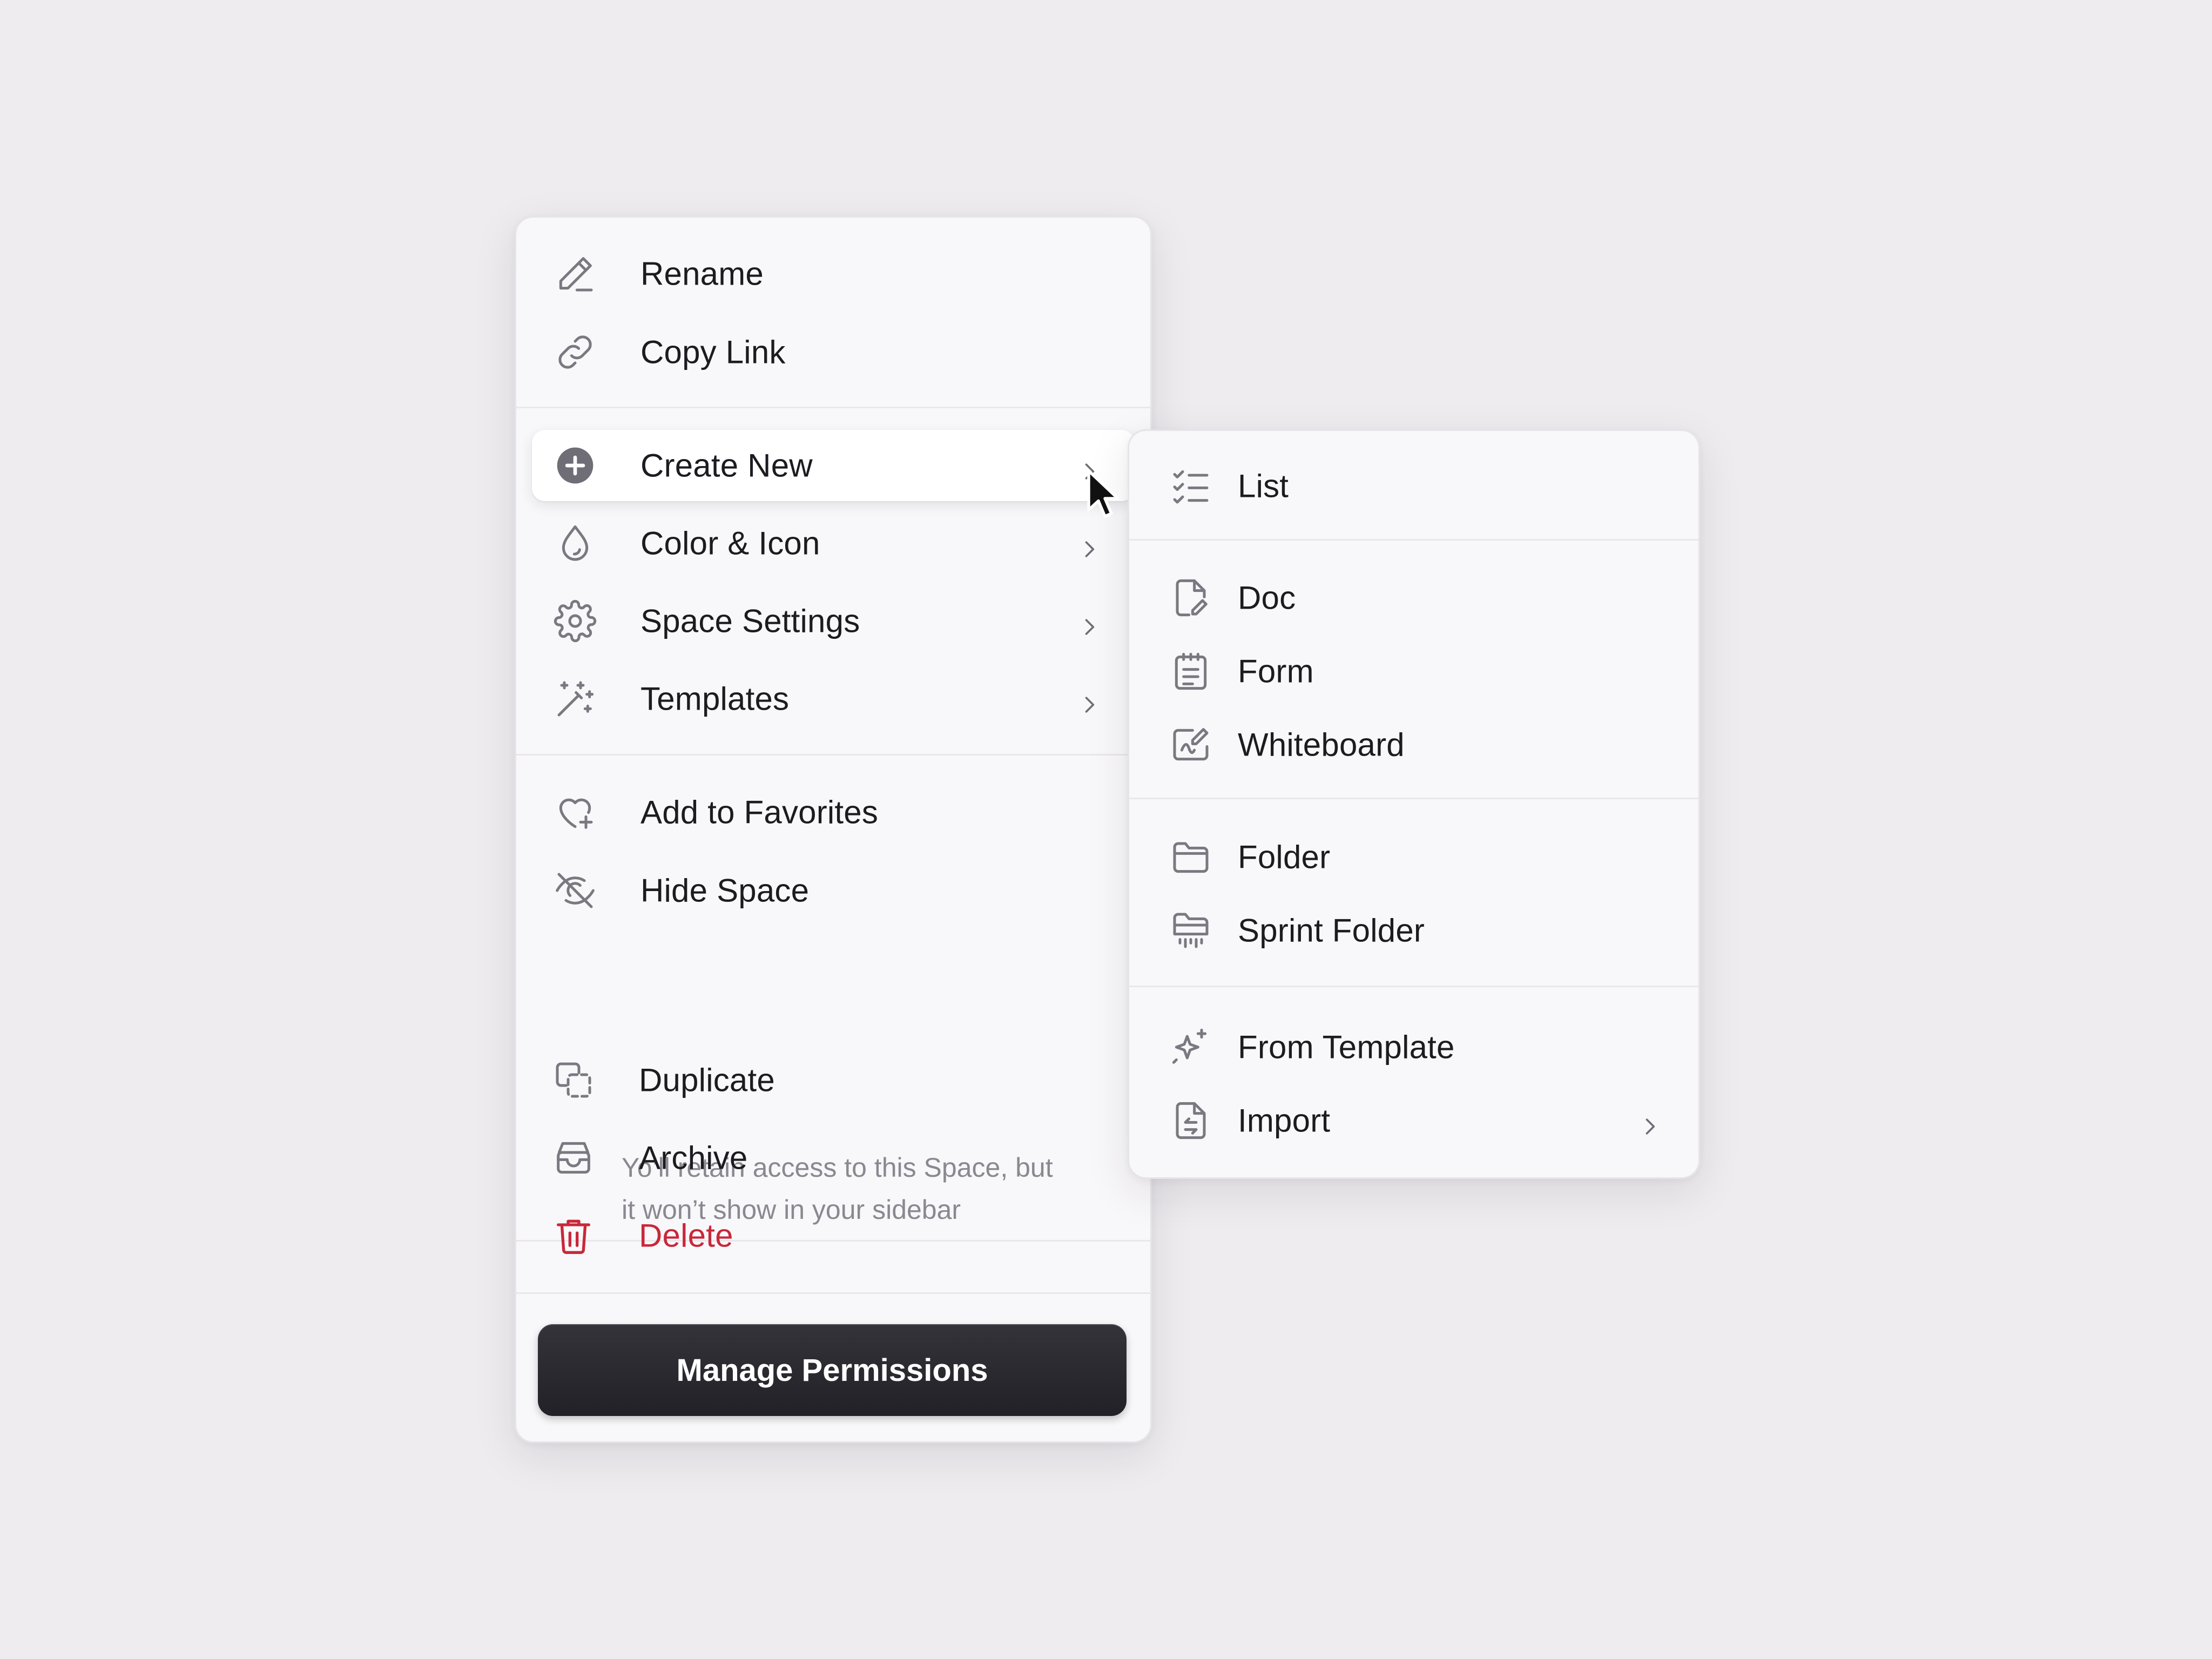 The image size is (2212, 1659). I want to click on mouse-cursor-icon, so click(1103, 493).